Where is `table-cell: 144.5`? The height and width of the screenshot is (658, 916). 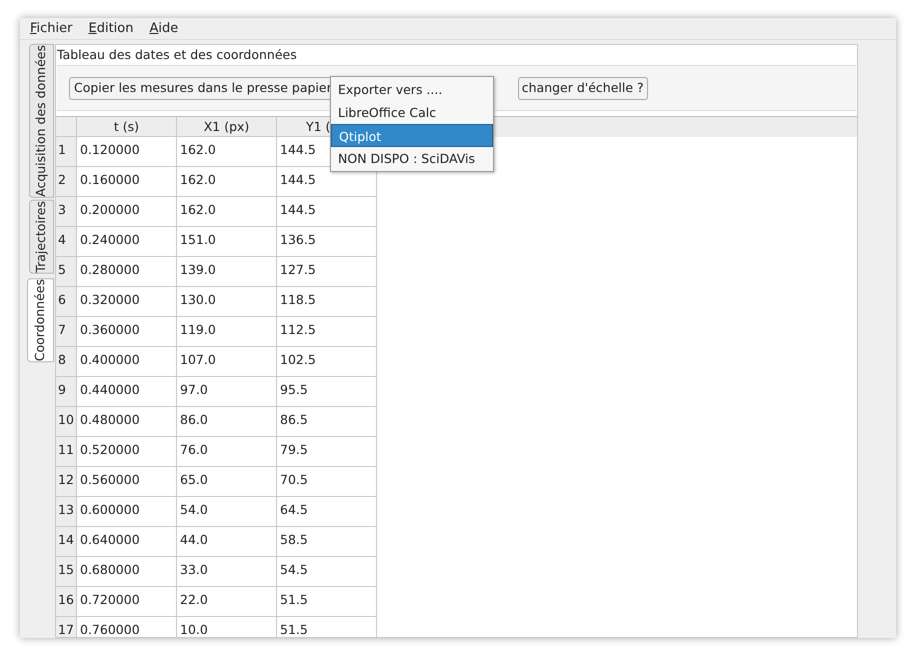 table-cell: 144.5 is located at coordinates (327, 212).